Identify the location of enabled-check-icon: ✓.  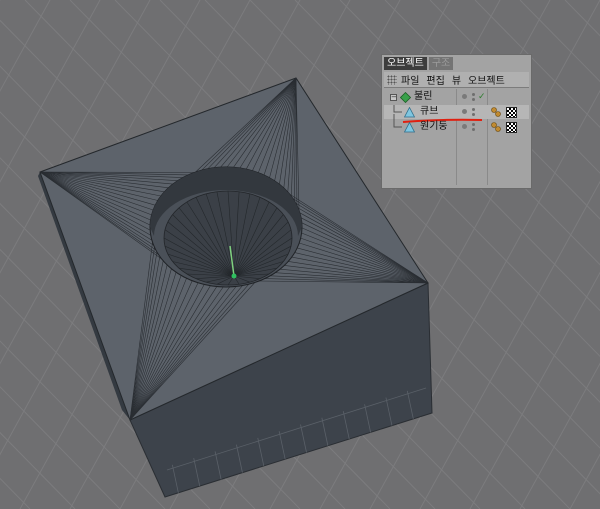
(482, 97).